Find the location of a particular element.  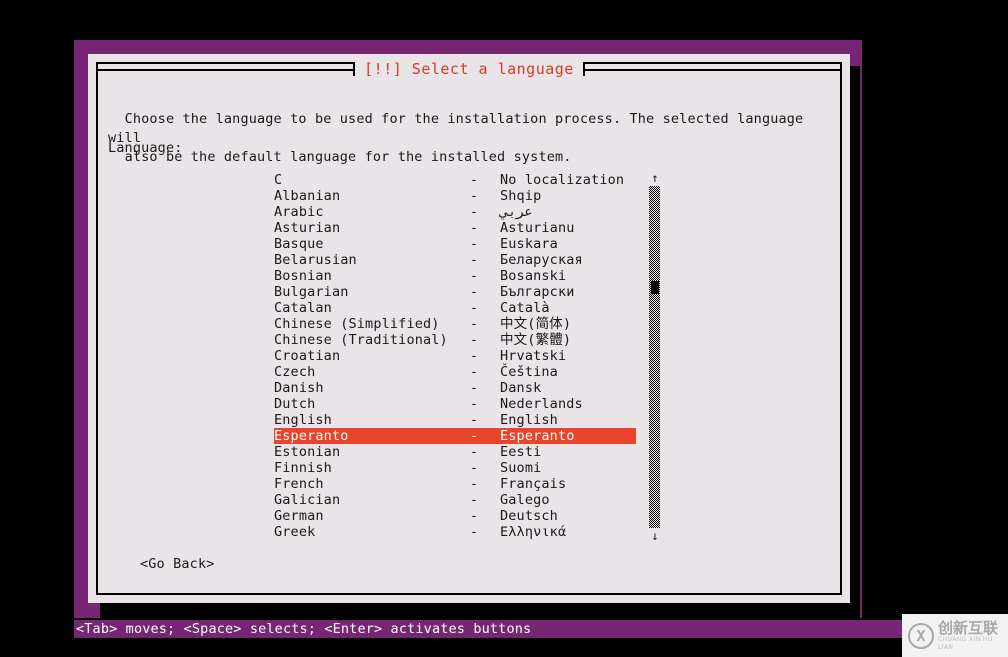

language-name-native: Galego is located at coordinates (525, 500).